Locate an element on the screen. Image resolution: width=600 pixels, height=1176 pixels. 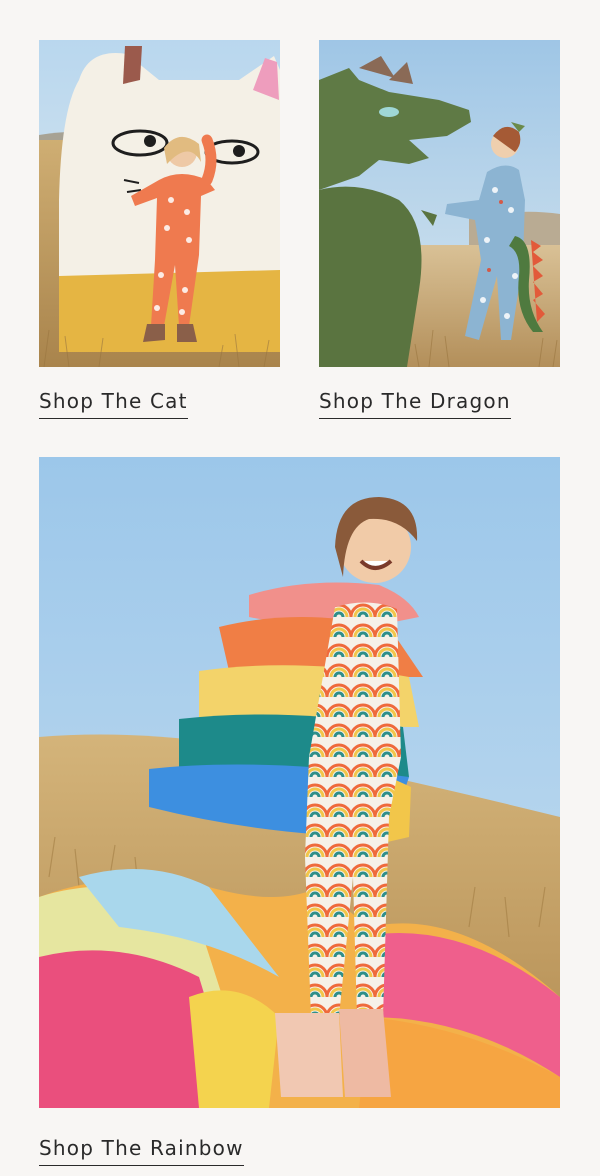
cat-pajamas-image is located at coordinates (159, 203).